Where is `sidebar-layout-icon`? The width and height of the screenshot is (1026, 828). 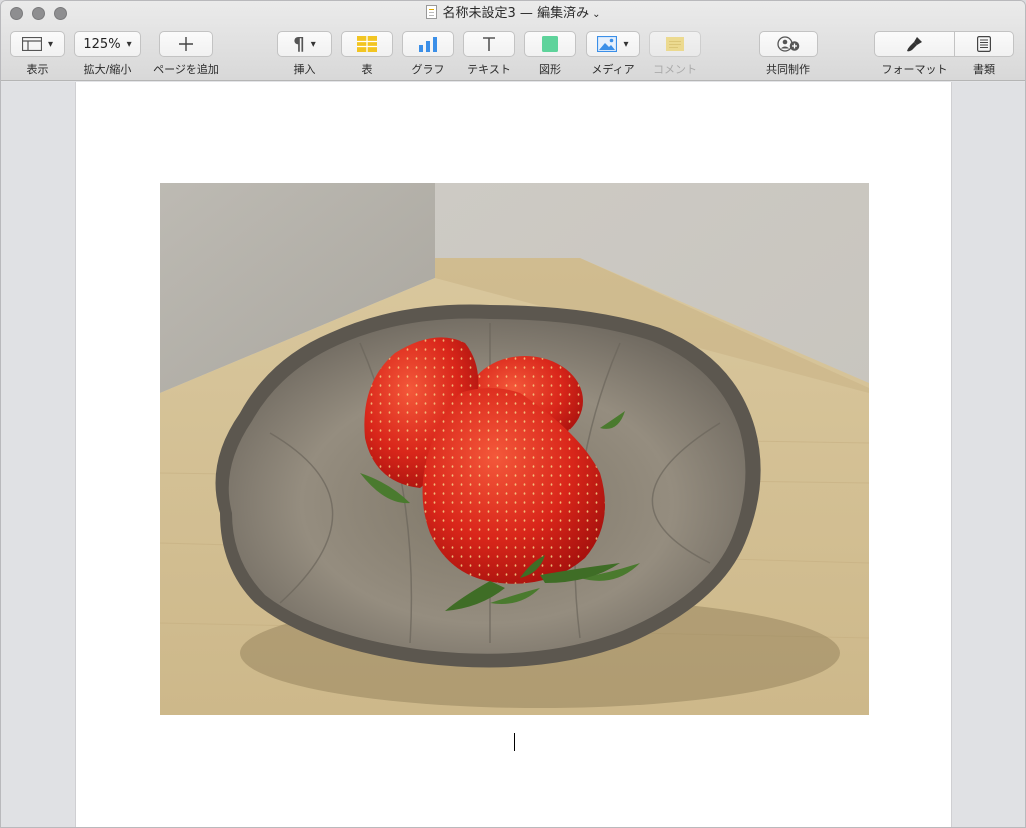 sidebar-layout-icon is located at coordinates (31, 44).